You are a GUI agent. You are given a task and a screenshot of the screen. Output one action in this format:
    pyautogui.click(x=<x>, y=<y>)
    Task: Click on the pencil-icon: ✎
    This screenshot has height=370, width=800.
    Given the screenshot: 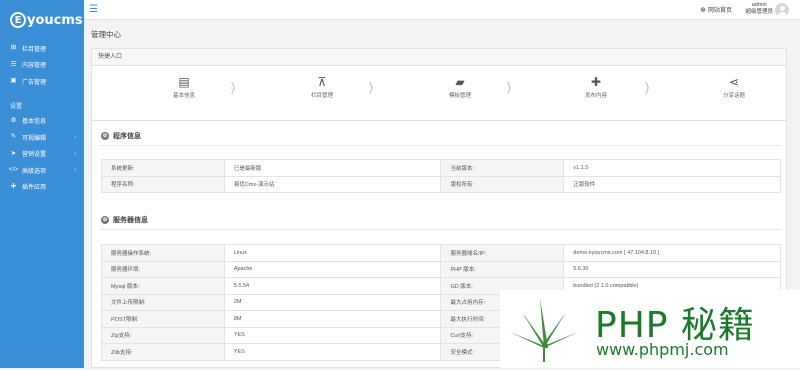 What is the action you would take?
    pyautogui.click(x=13, y=136)
    